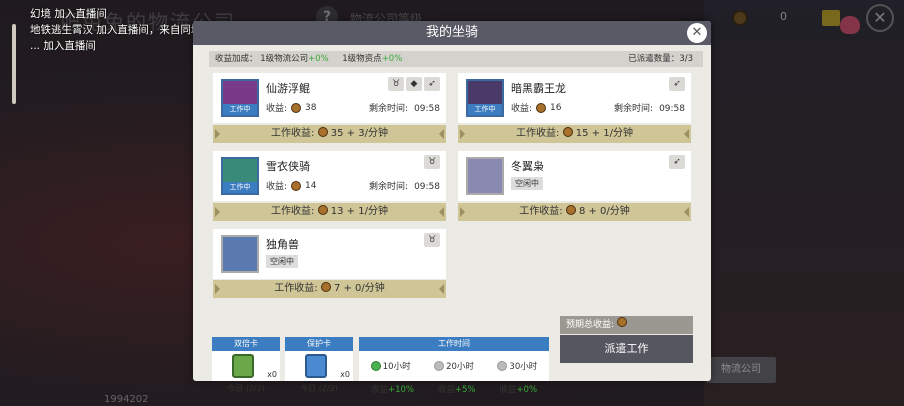  I want to click on chat-line: 幻境 加入直播间, so click(68, 14).